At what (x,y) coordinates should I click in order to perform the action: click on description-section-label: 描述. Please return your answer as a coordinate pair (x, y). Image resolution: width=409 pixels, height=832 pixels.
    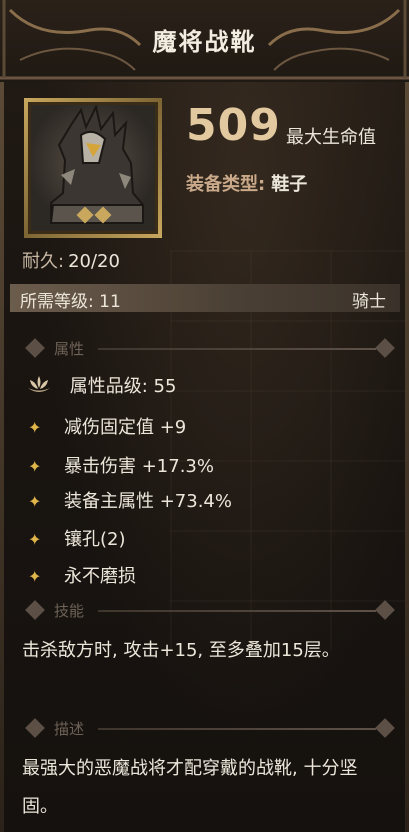
    Looking at the image, I should click on (69, 729).